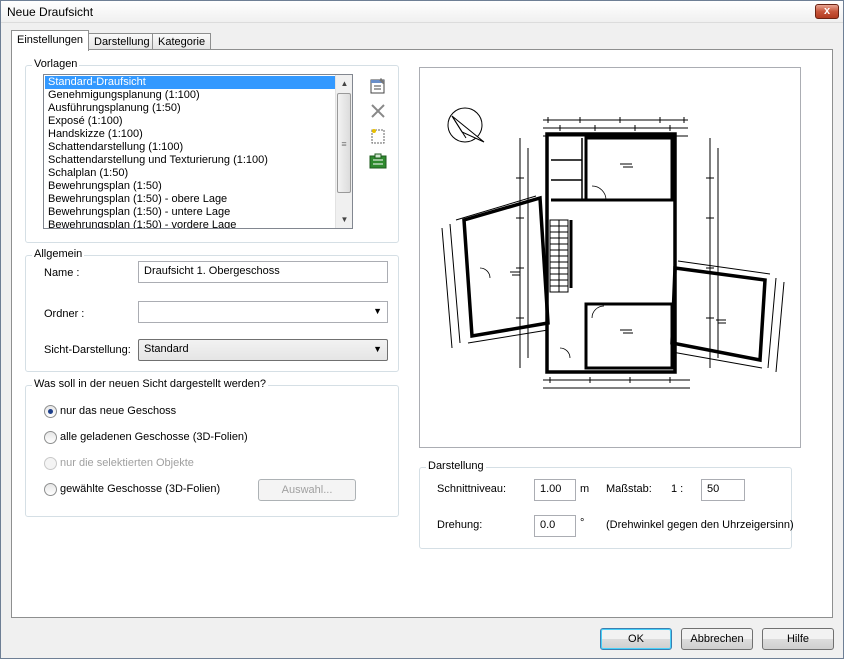  What do you see at coordinates (677, 489) in the screenshot?
I see `massstab-prefix: 1 :` at bounding box center [677, 489].